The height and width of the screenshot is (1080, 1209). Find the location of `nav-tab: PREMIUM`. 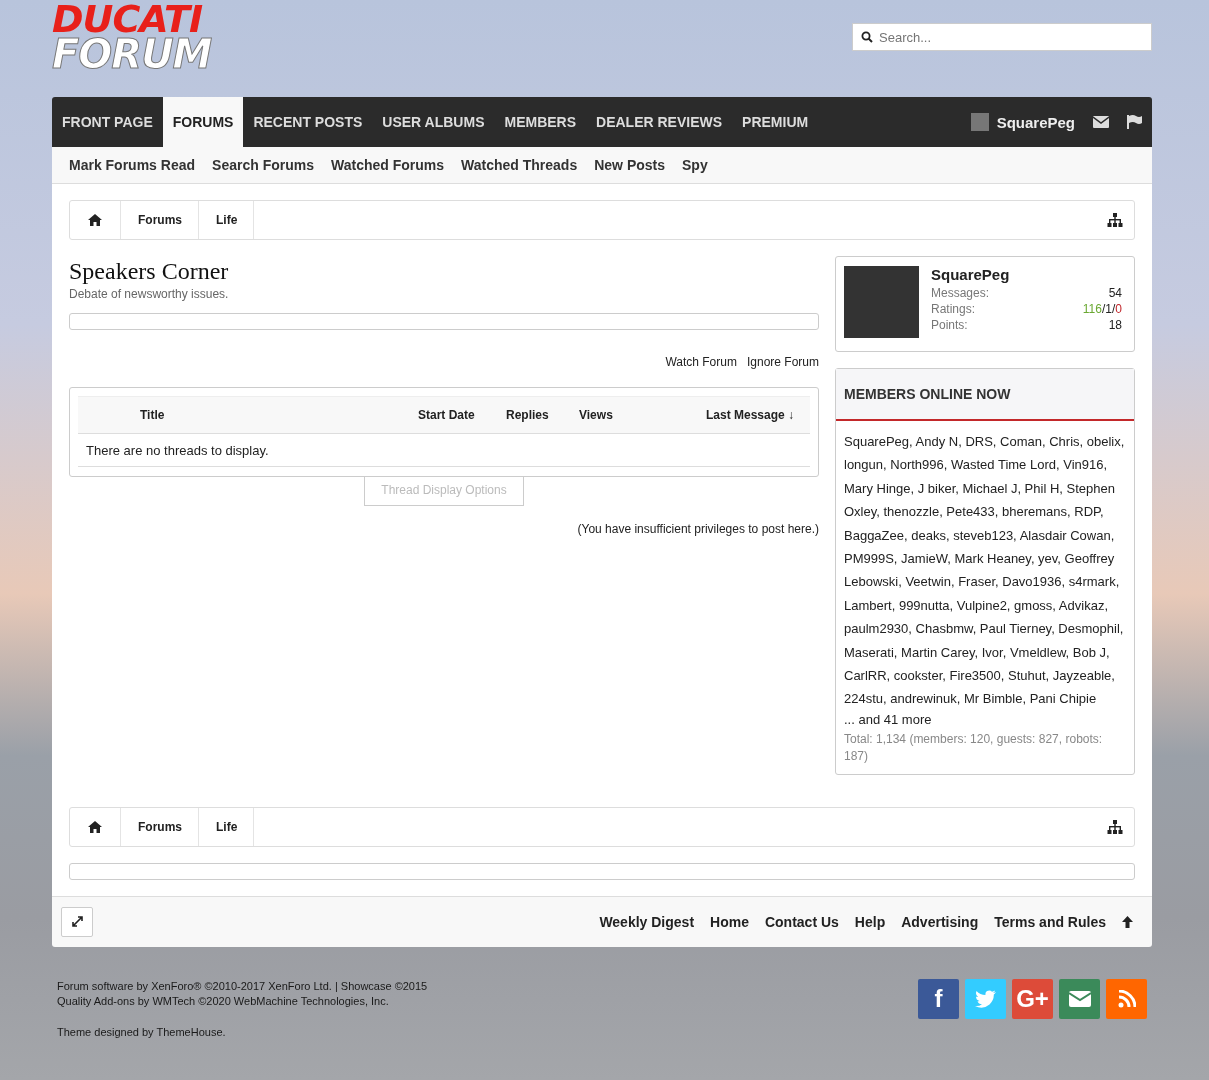

nav-tab: PREMIUM is located at coordinates (775, 122).